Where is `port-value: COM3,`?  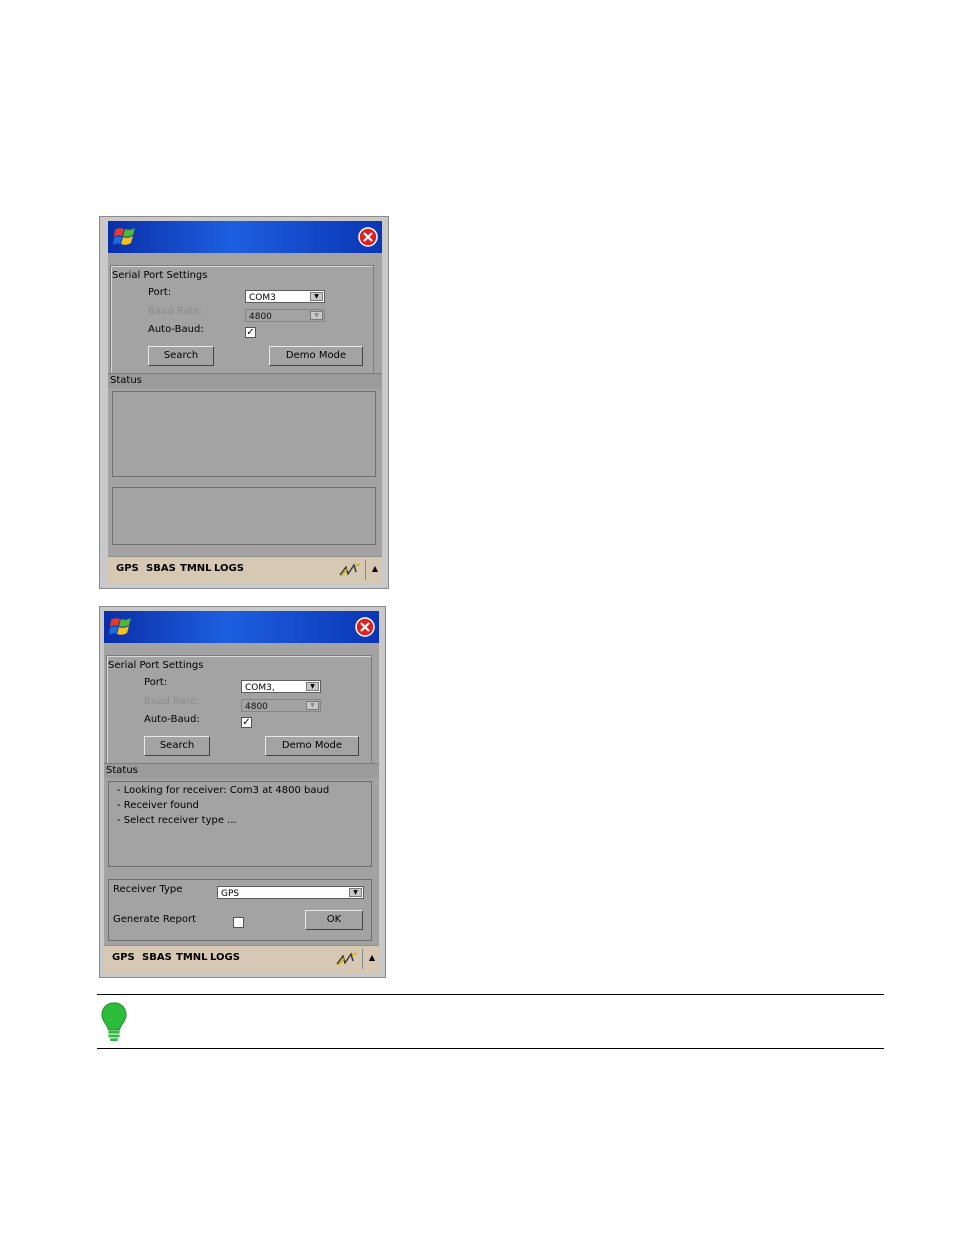
port-value: COM3, is located at coordinates (260, 688).